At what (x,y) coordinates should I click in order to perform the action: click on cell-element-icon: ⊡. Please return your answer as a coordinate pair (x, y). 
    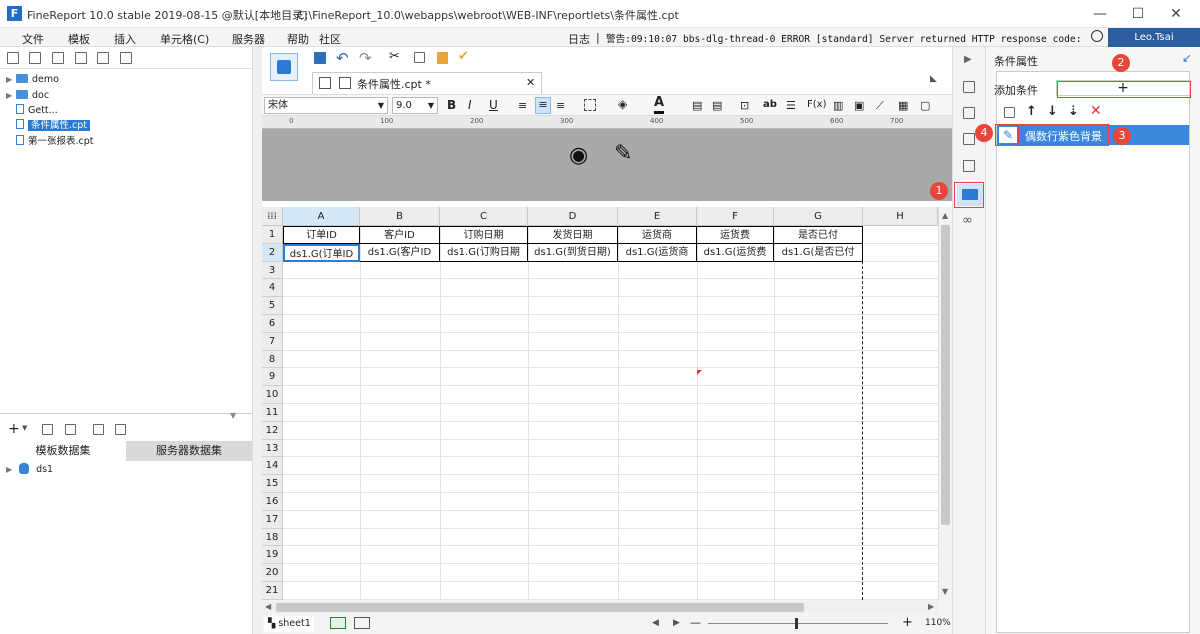
    Looking at the image, I should click on (744, 105).